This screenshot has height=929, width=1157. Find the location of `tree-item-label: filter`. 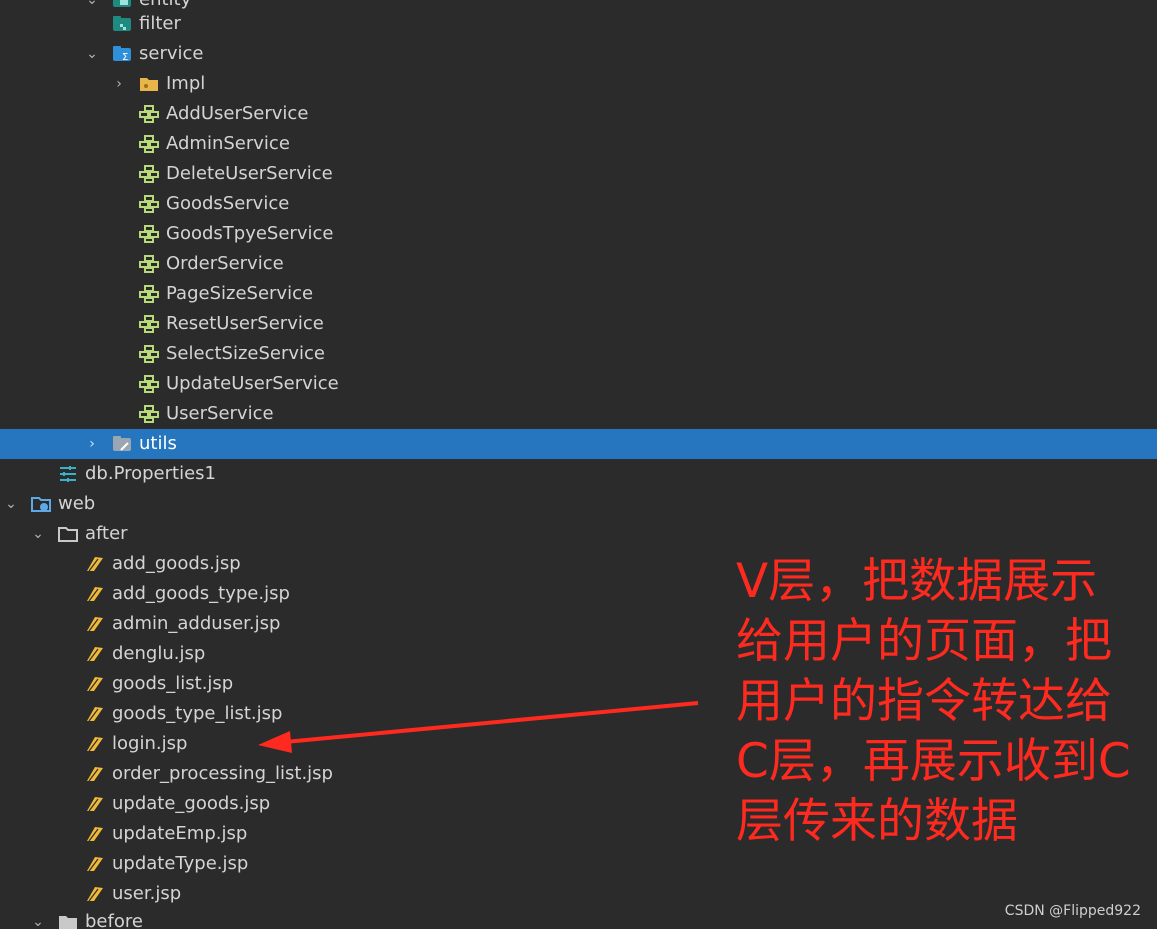

tree-item-label: filter is located at coordinates (160, 23).